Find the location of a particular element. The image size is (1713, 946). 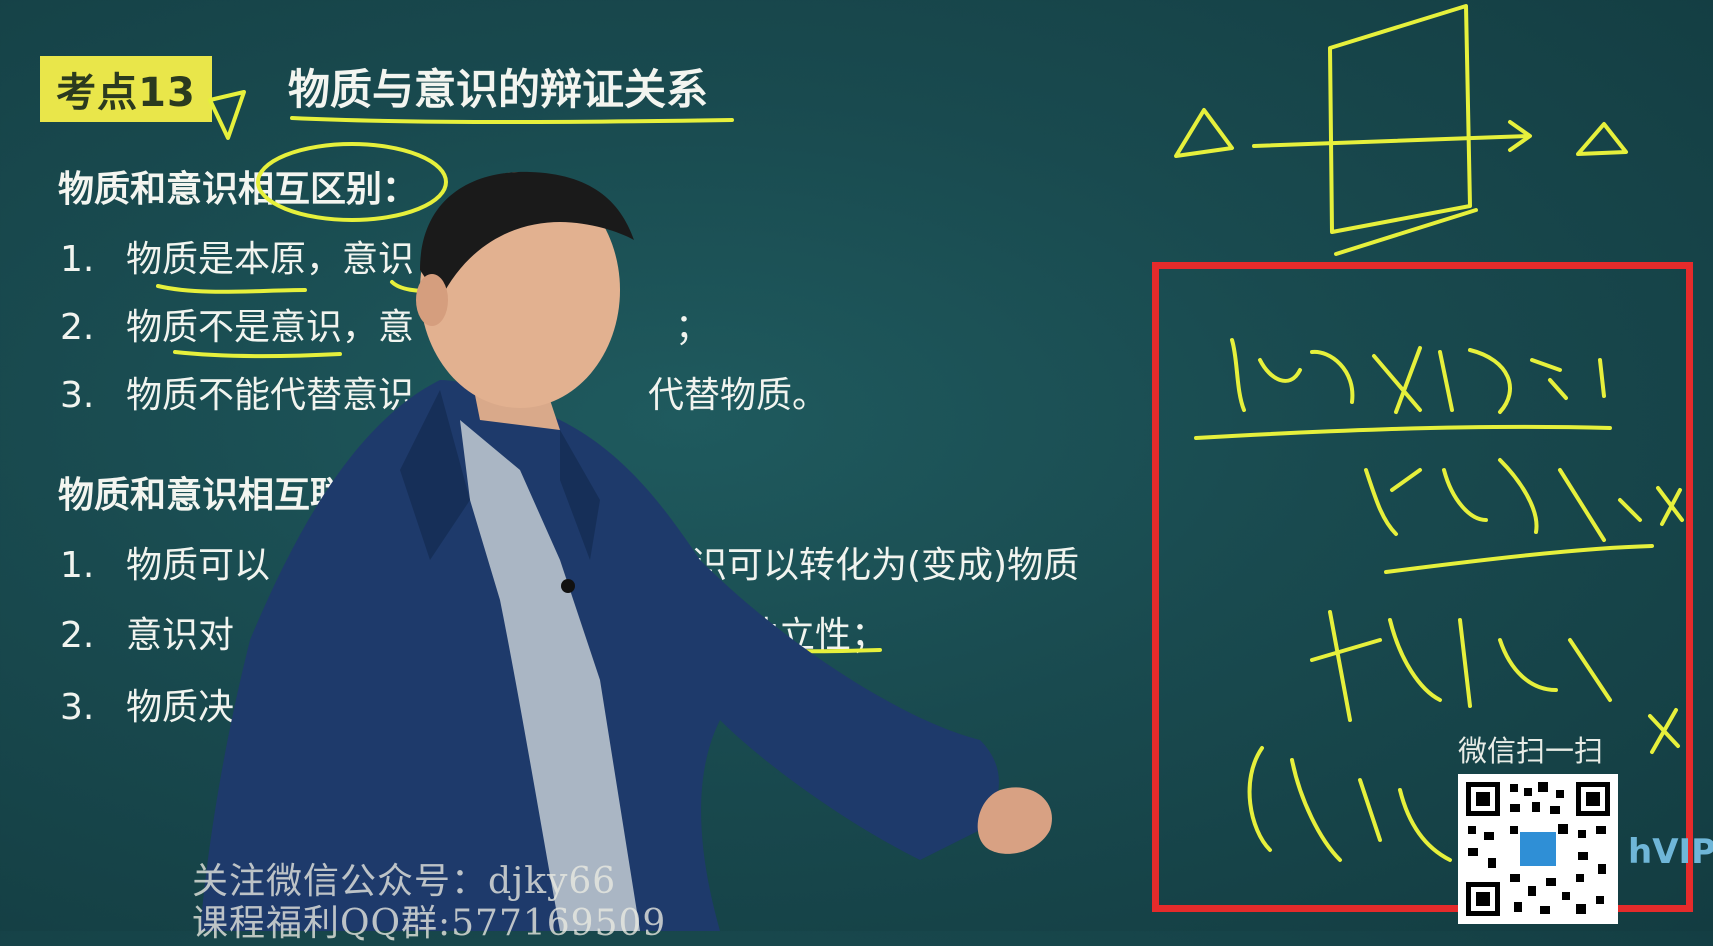

watermark-qq: 课程福利QQ群:577169509 is located at coordinates (429, 923).